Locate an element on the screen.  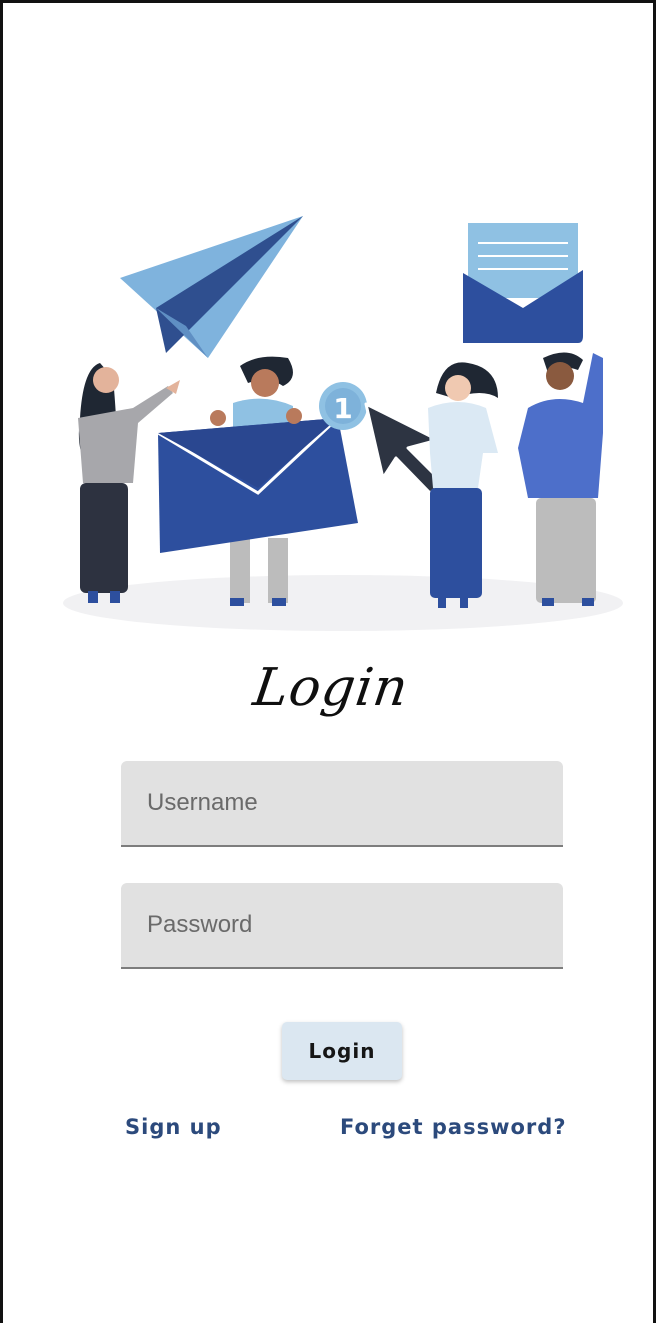
envelope-icon is located at coordinates (523, 283).